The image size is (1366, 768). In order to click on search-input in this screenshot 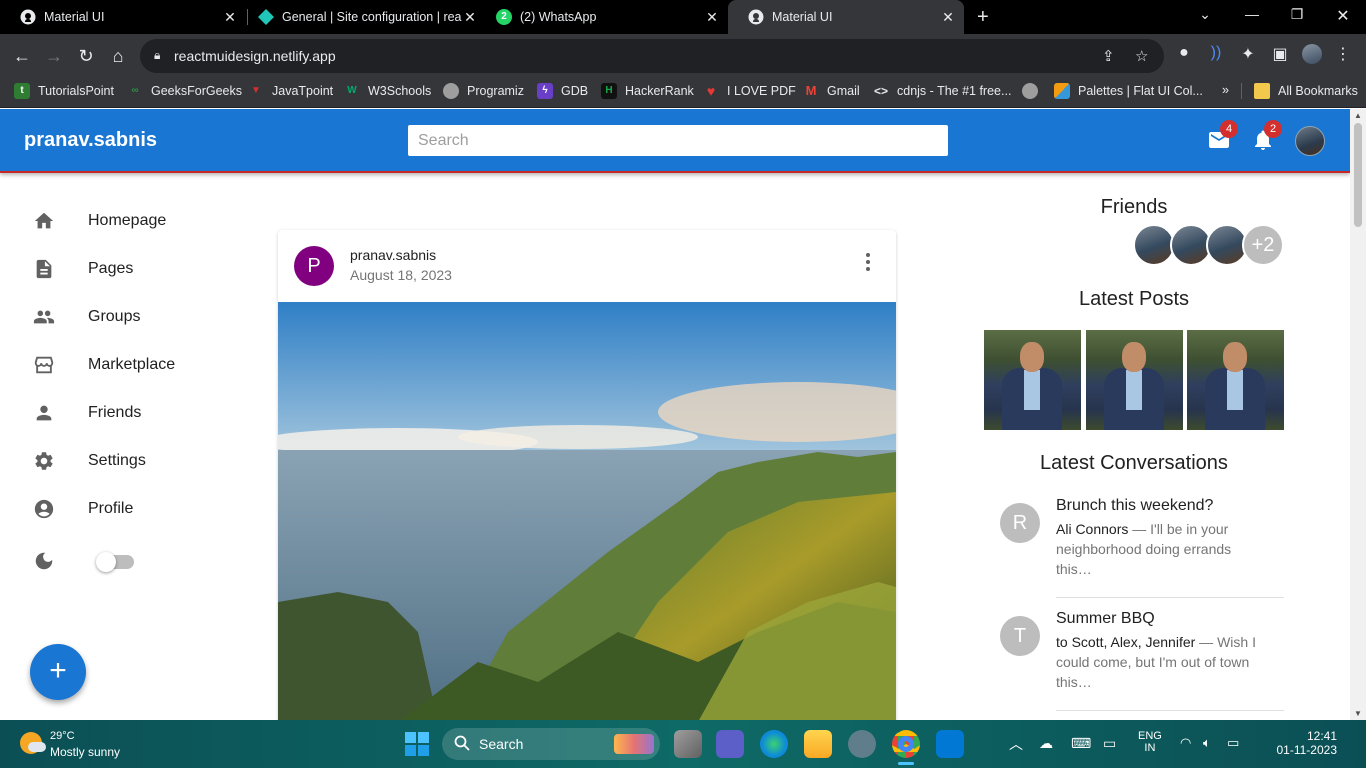, I will do `click(678, 140)`.